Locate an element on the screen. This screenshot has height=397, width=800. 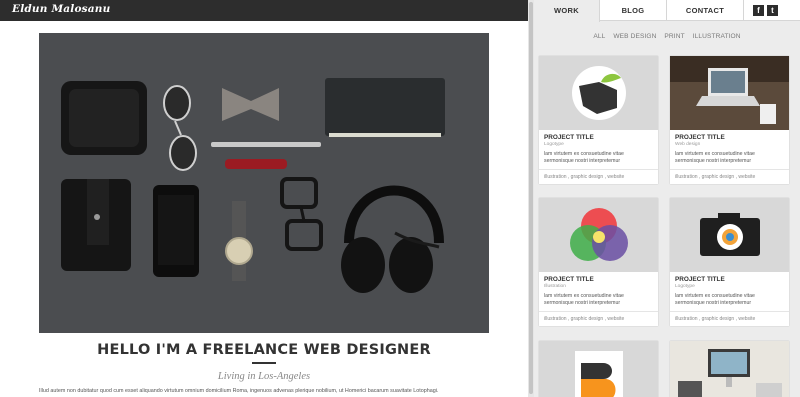
facebook-icon: f is located at coordinates (758, 10).